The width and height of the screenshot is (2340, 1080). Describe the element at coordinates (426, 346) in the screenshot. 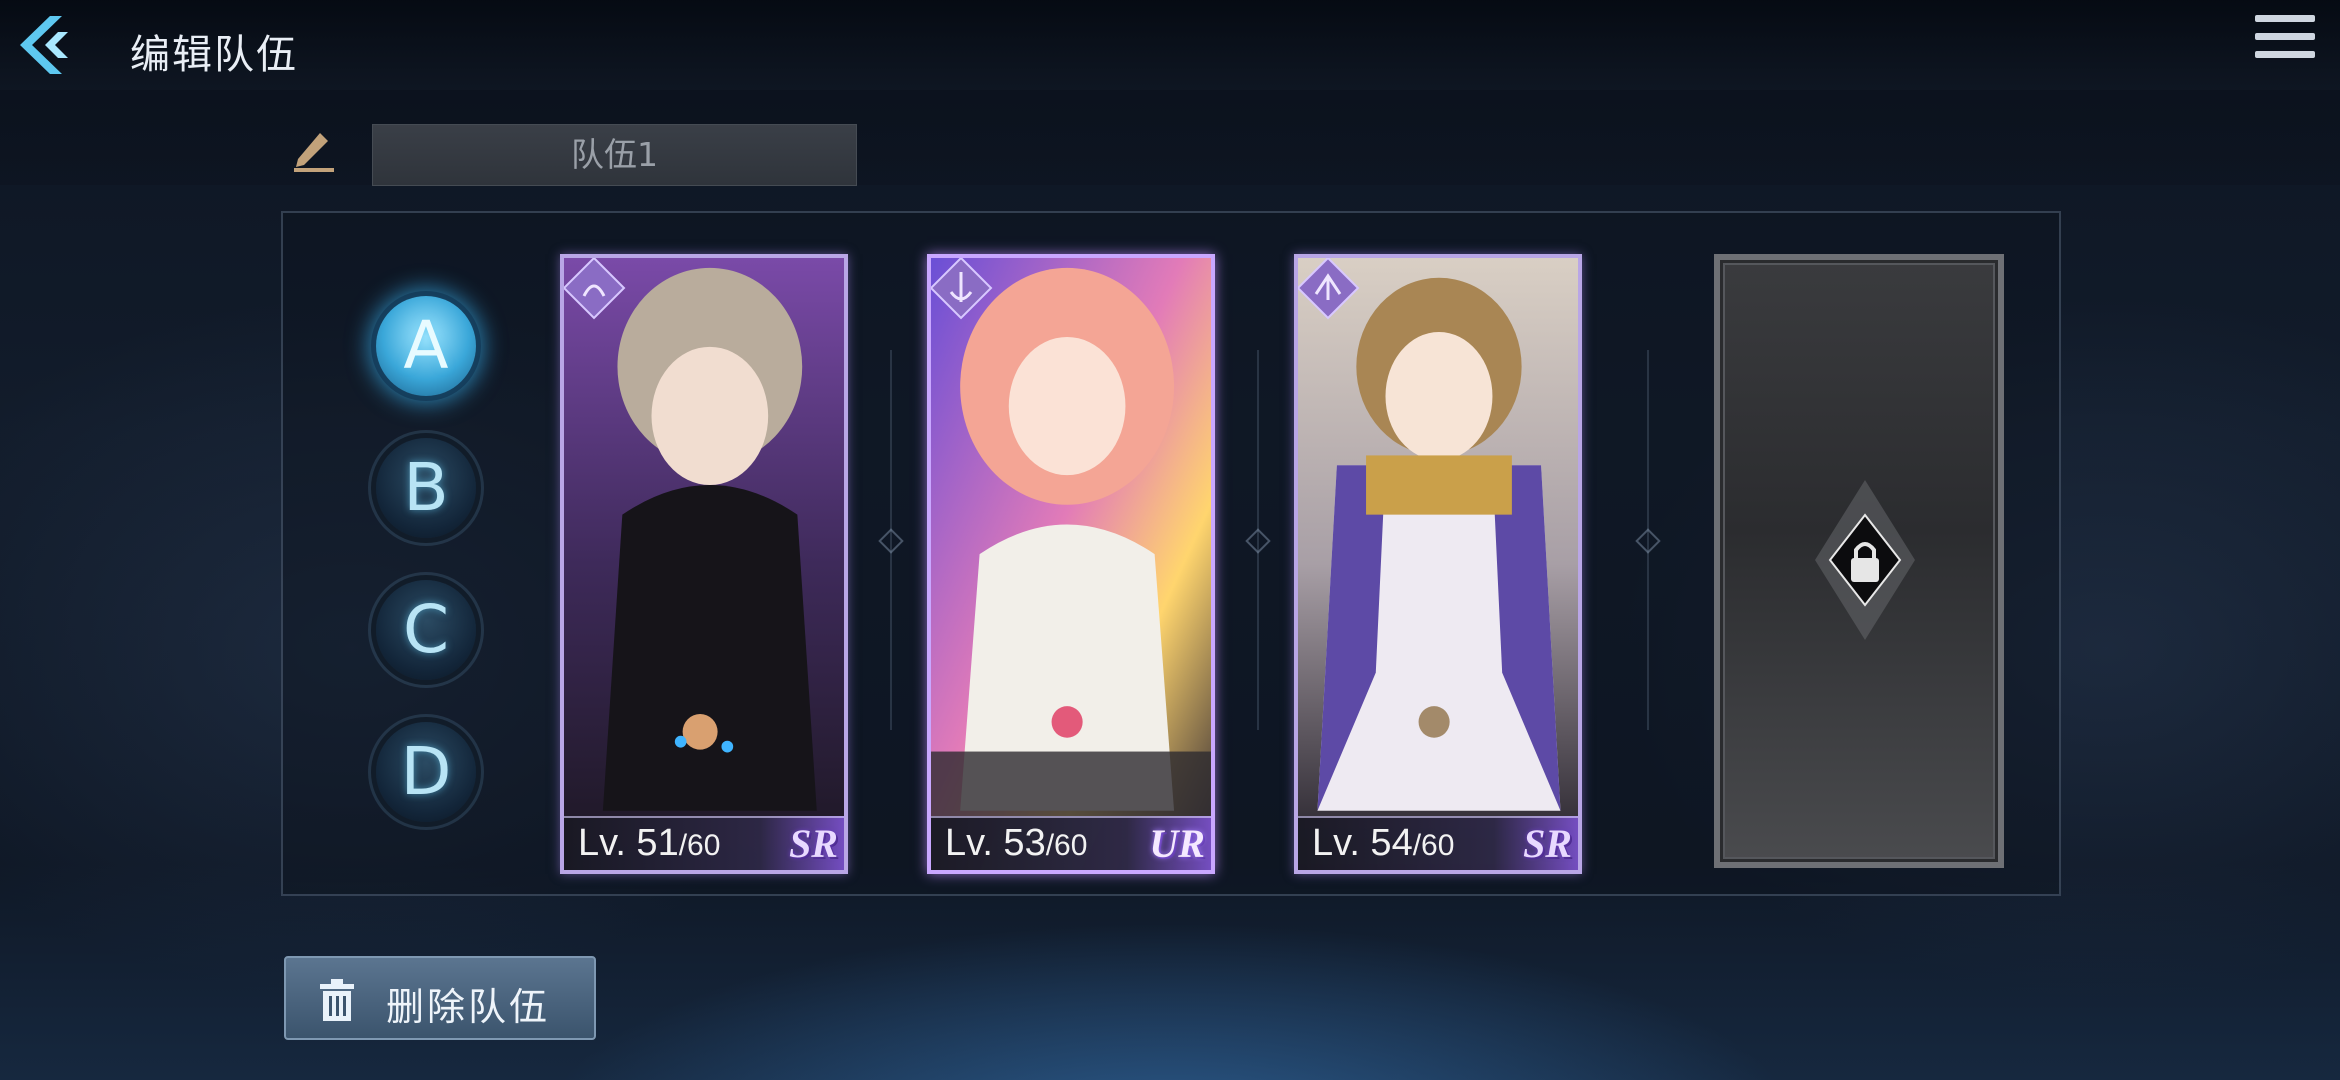

I see `slot-a-button: A` at that location.